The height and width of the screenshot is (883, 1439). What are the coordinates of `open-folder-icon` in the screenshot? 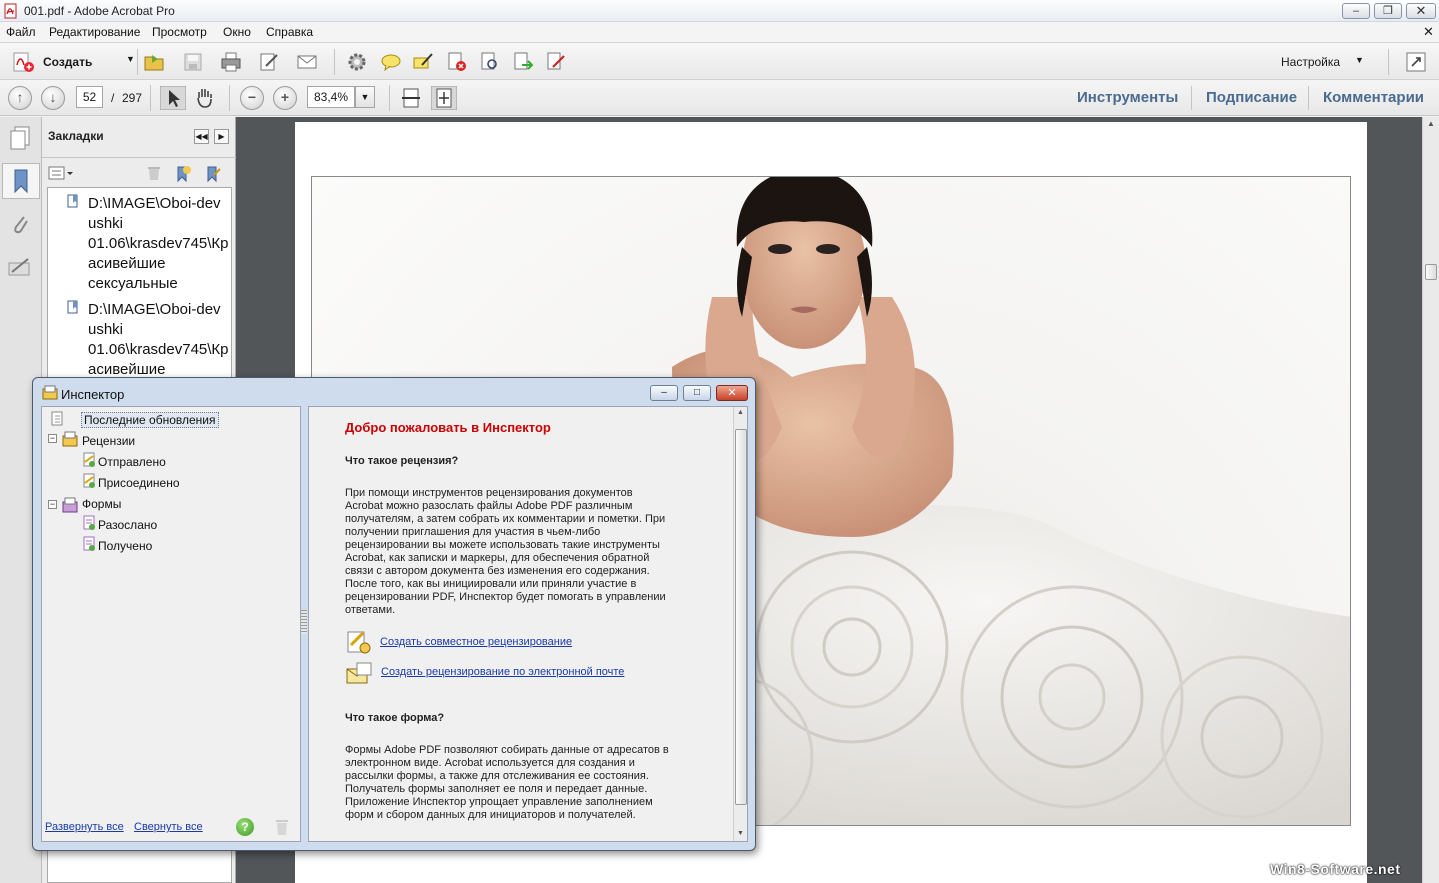 It's located at (154, 62).